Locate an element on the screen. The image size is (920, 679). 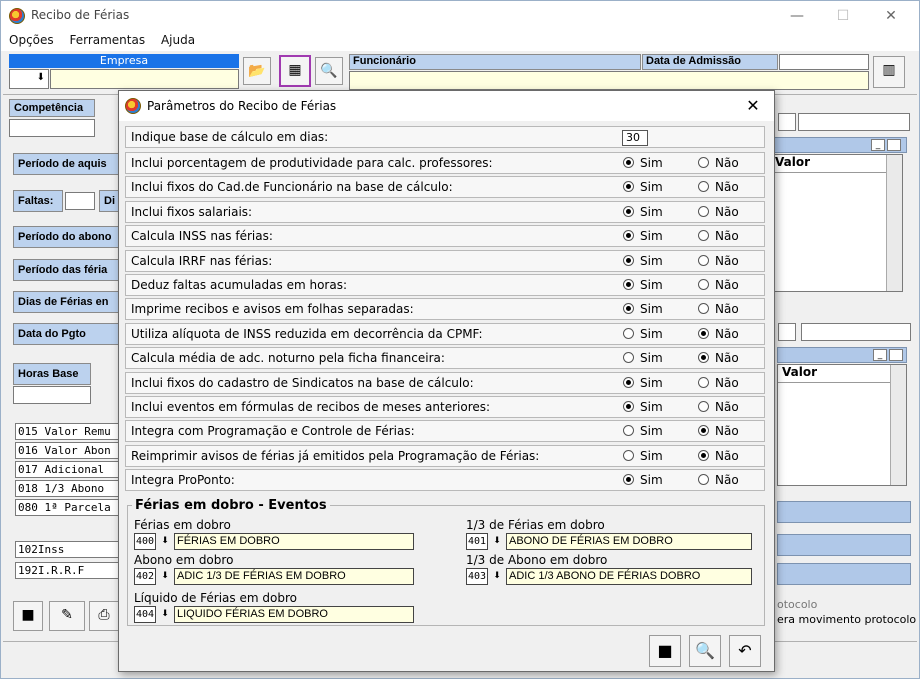
right-field-d is located at coordinates (856, 332).